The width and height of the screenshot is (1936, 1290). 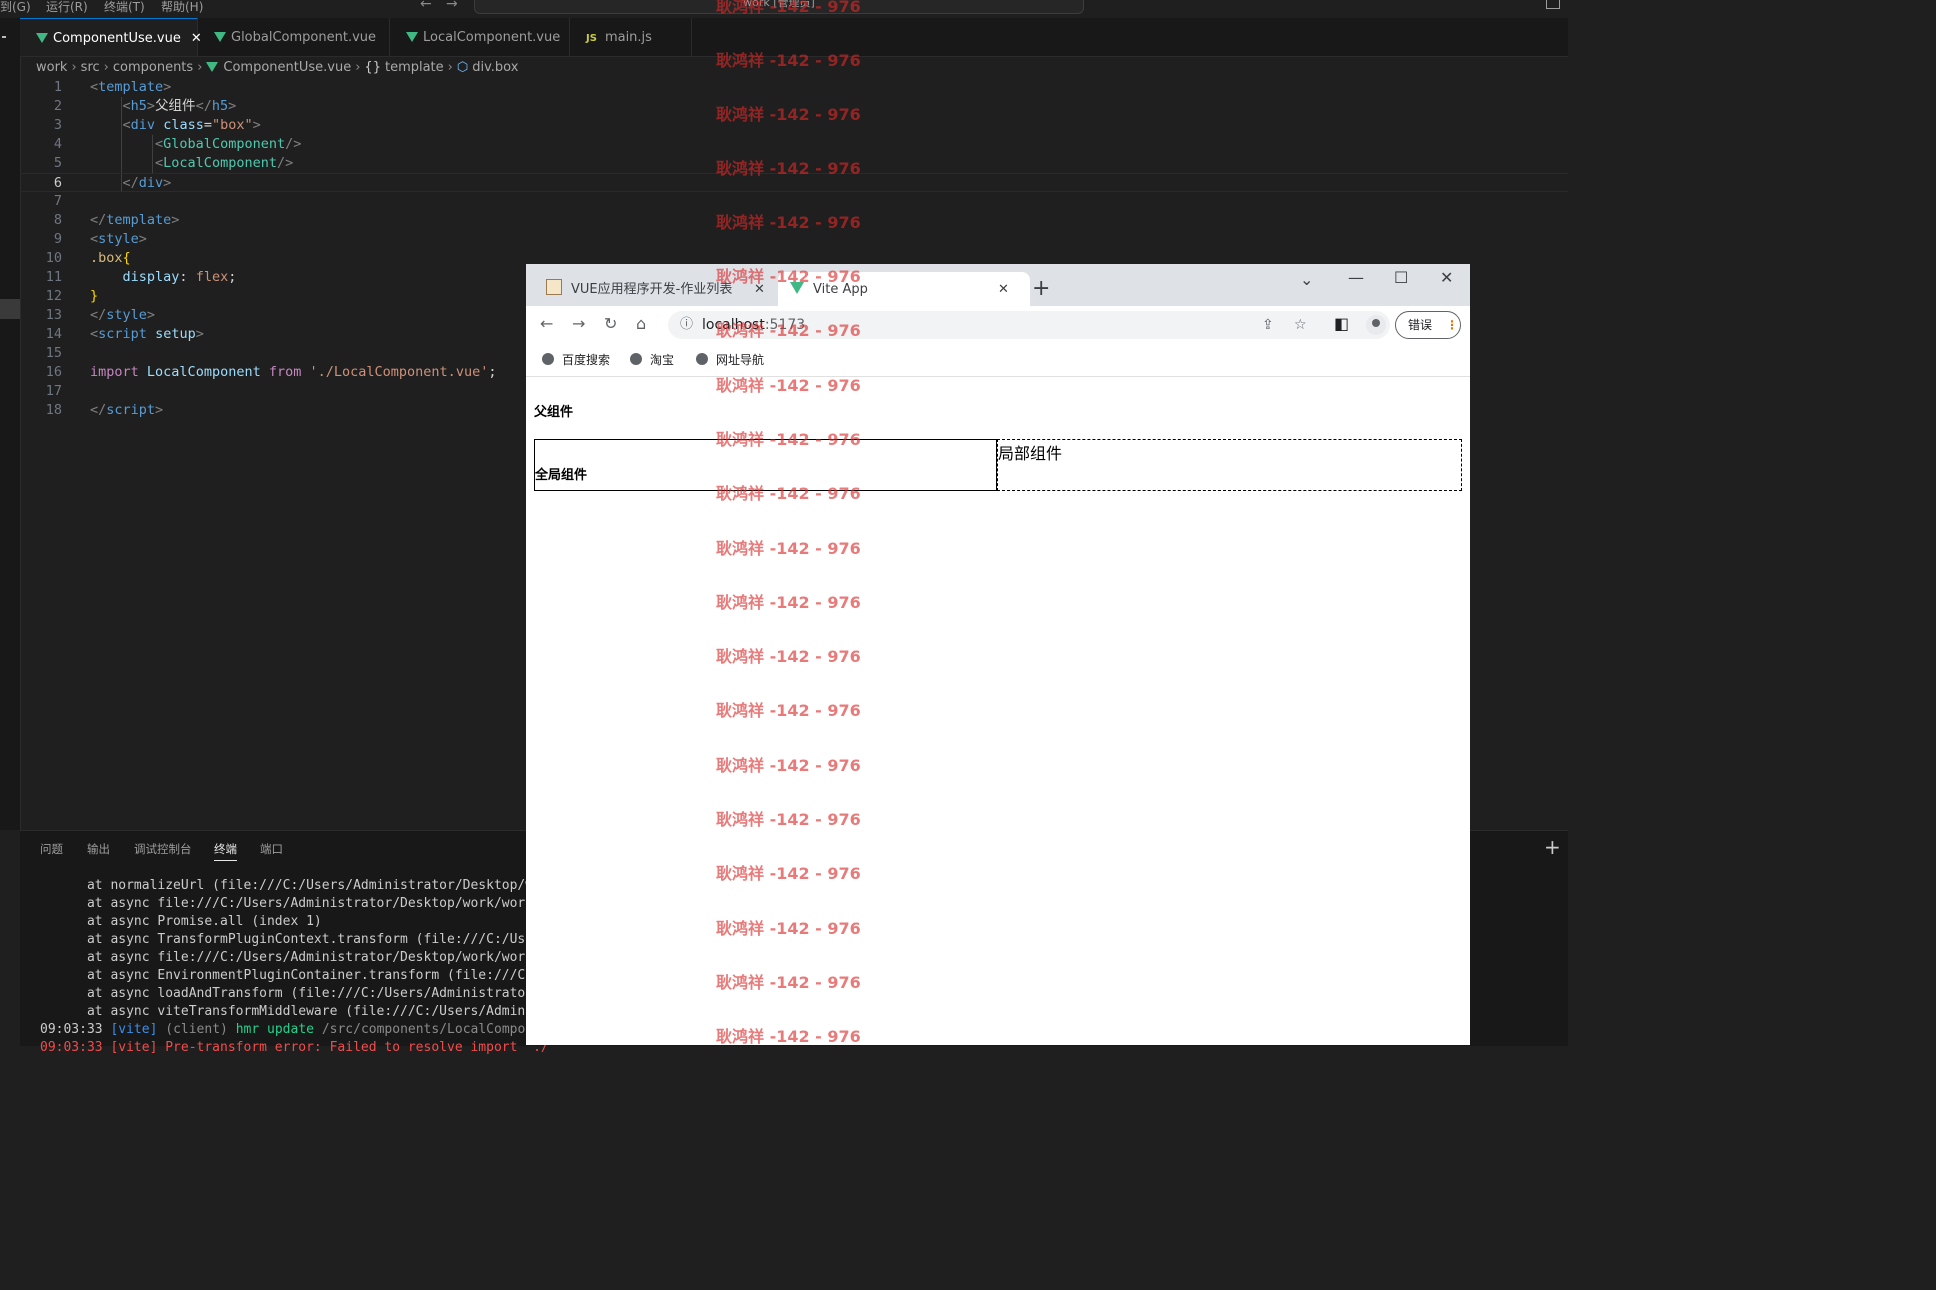 I want to click on code-line: 9 <style>, so click(x=794, y=239).